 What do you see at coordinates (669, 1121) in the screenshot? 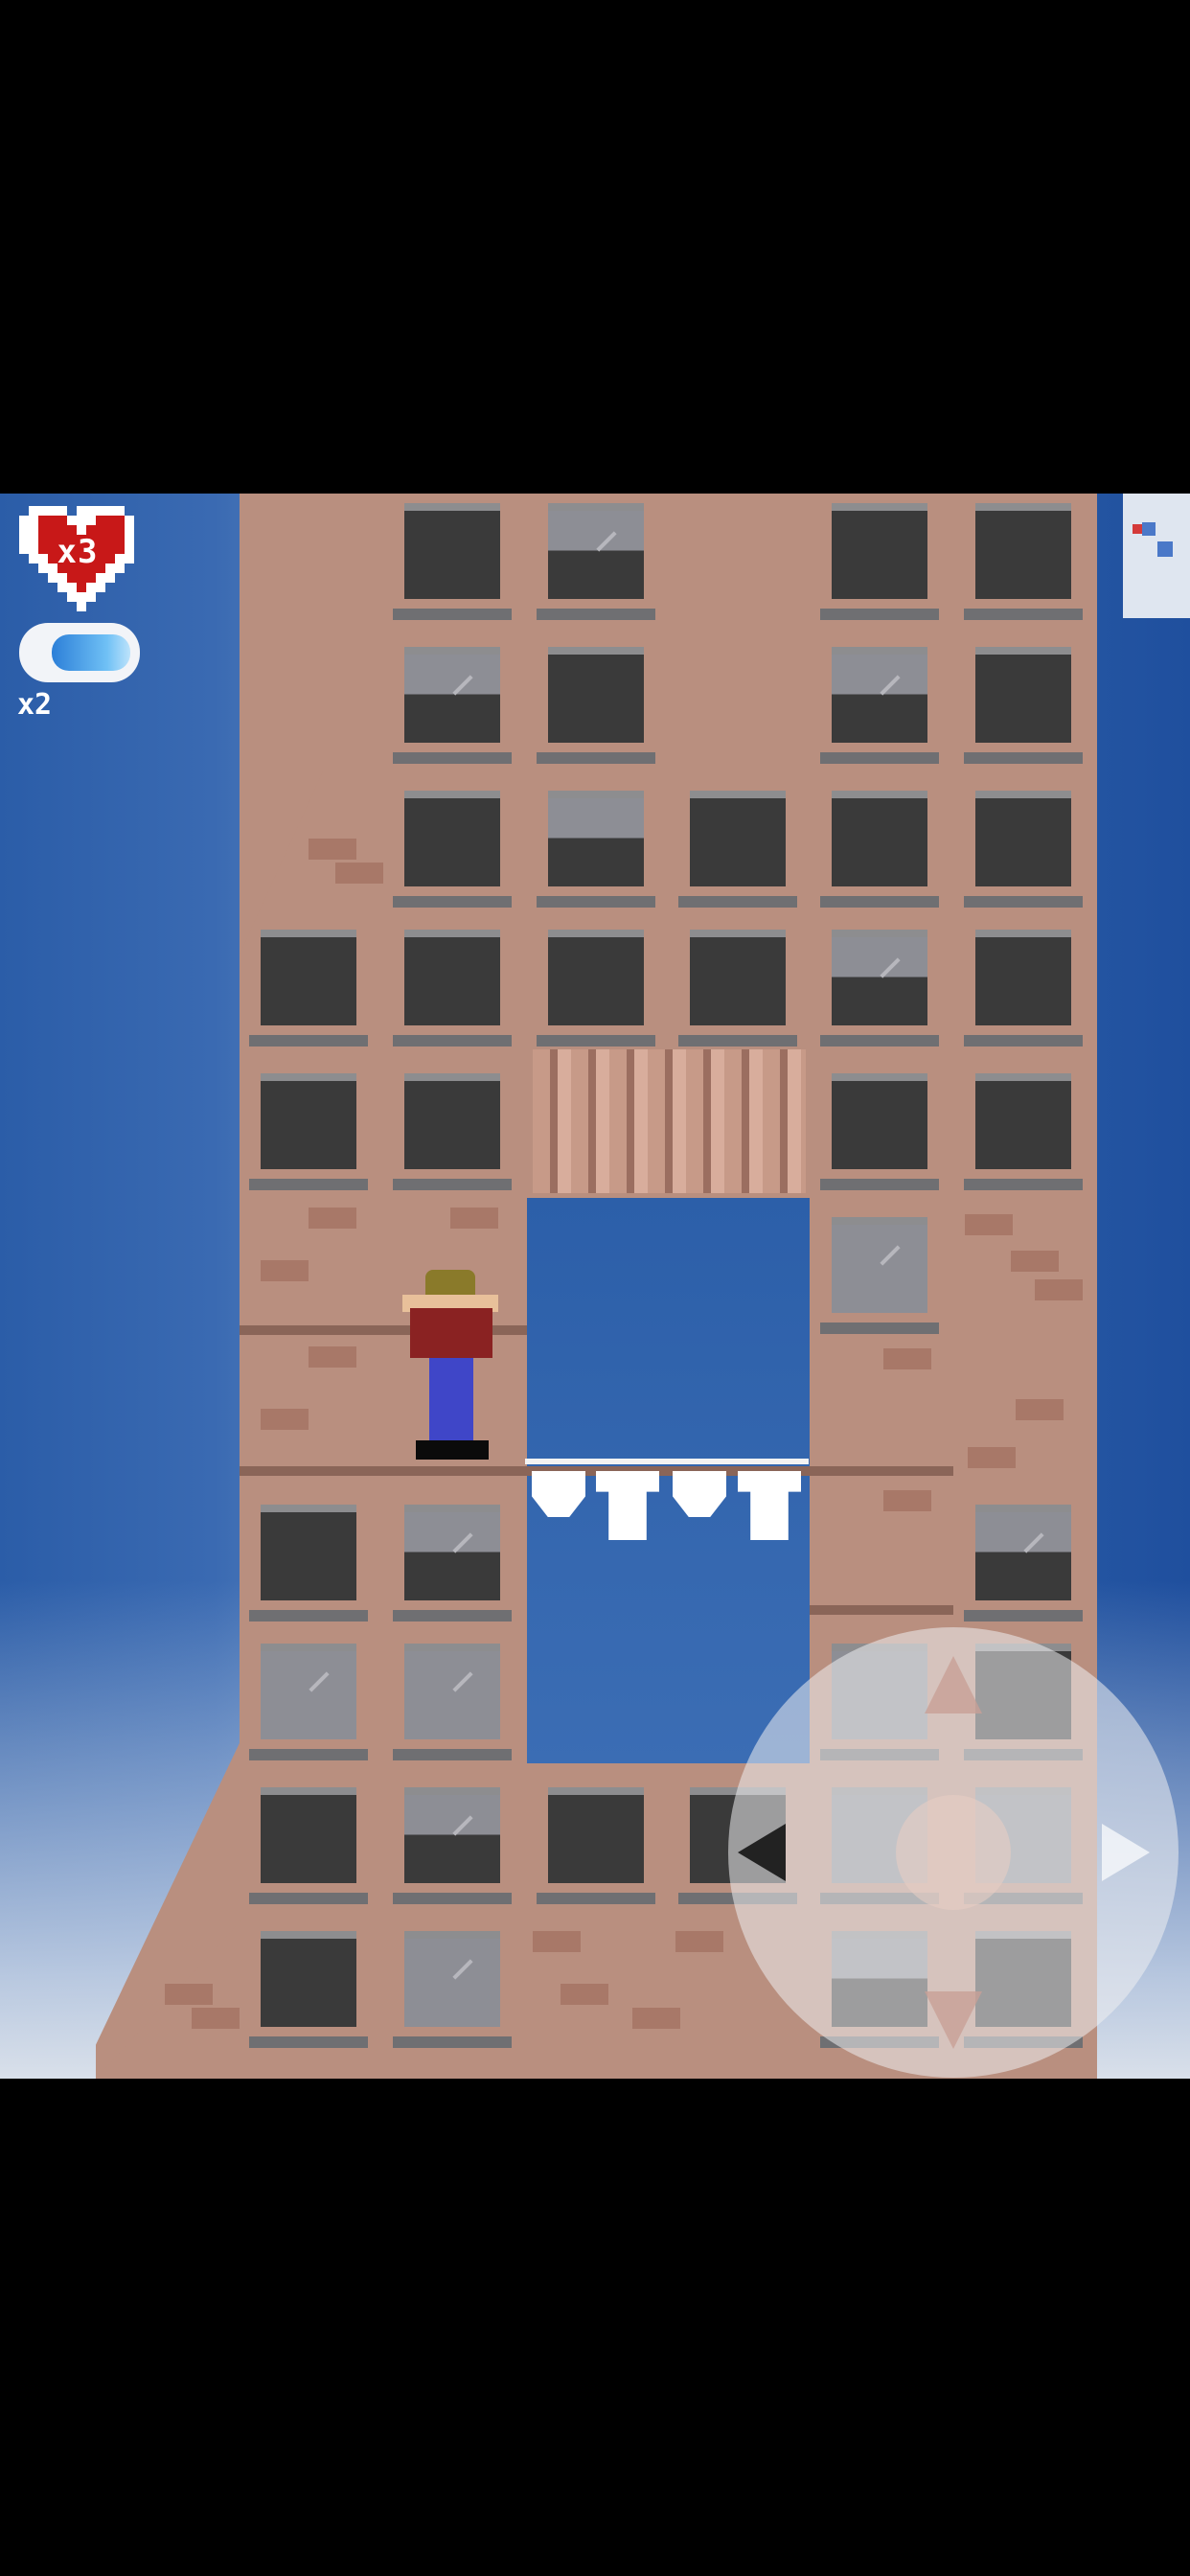
I see `awning-stripes` at bounding box center [669, 1121].